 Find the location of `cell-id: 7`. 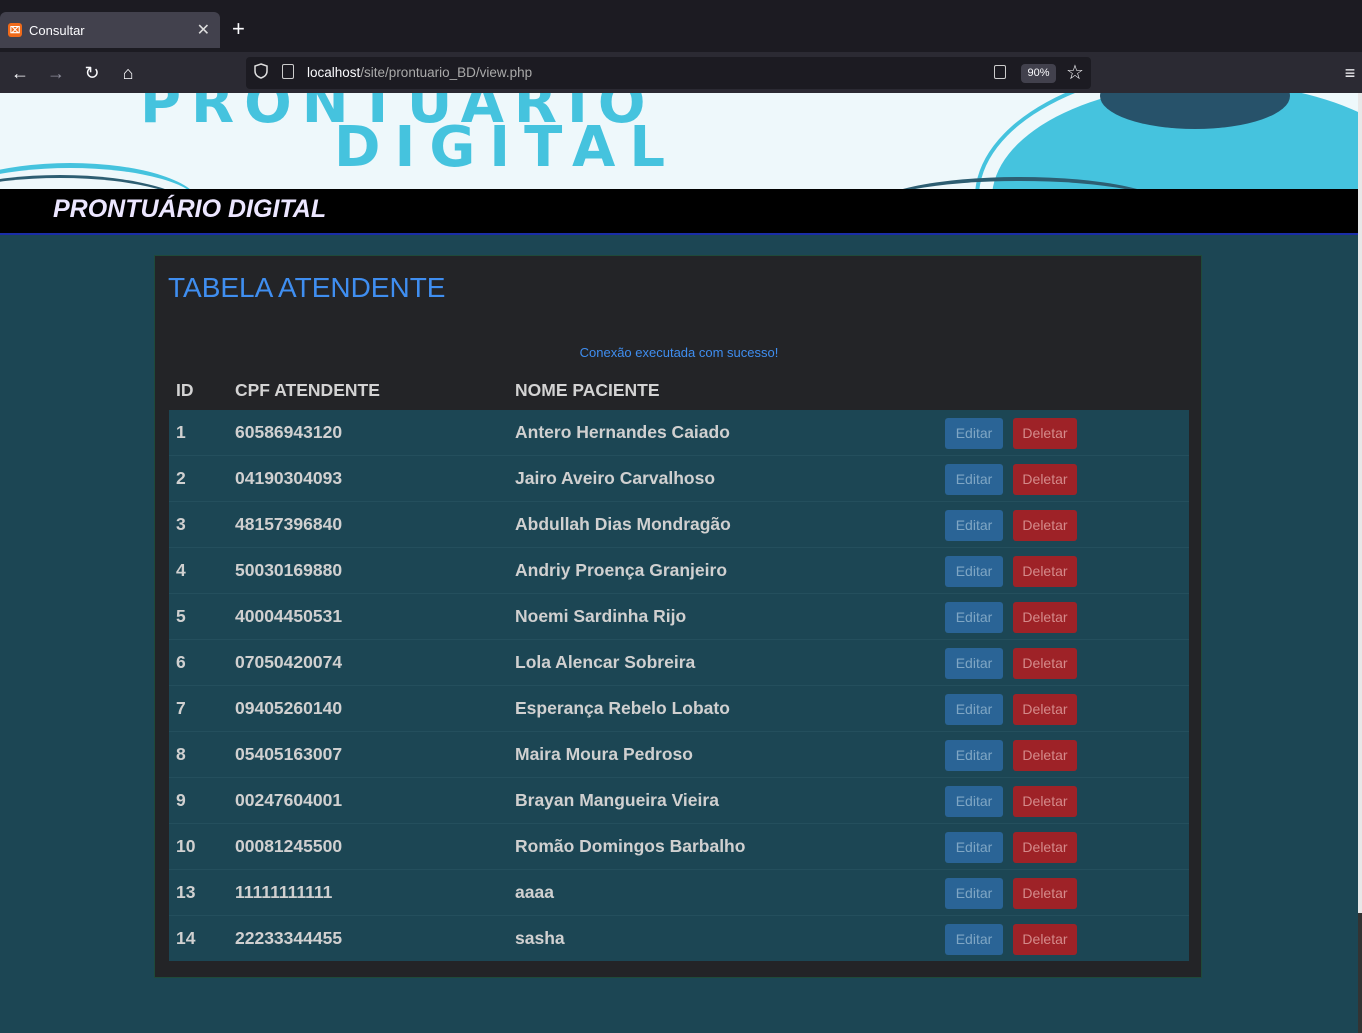

cell-id: 7 is located at coordinates (181, 708).